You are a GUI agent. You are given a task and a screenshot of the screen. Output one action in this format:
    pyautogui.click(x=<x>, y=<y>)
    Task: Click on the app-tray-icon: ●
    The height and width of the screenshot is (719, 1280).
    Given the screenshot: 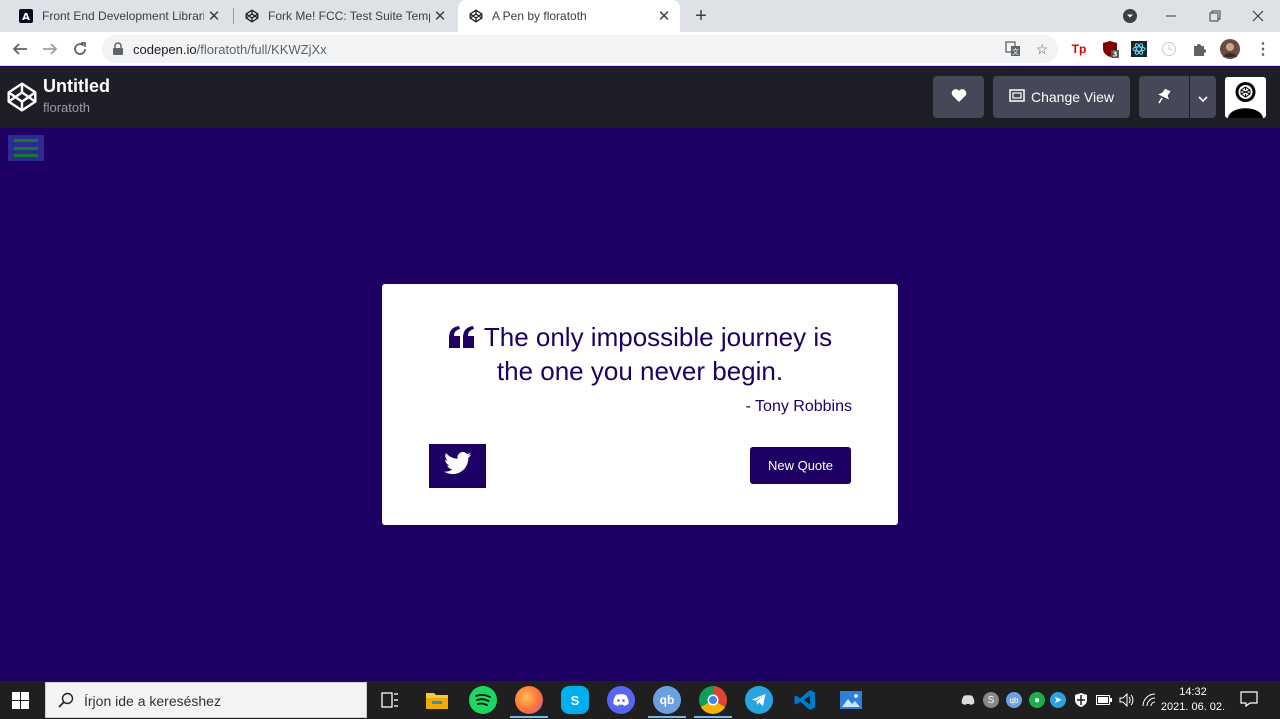 What is the action you would take?
    pyautogui.click(x=1037, y=700)
    